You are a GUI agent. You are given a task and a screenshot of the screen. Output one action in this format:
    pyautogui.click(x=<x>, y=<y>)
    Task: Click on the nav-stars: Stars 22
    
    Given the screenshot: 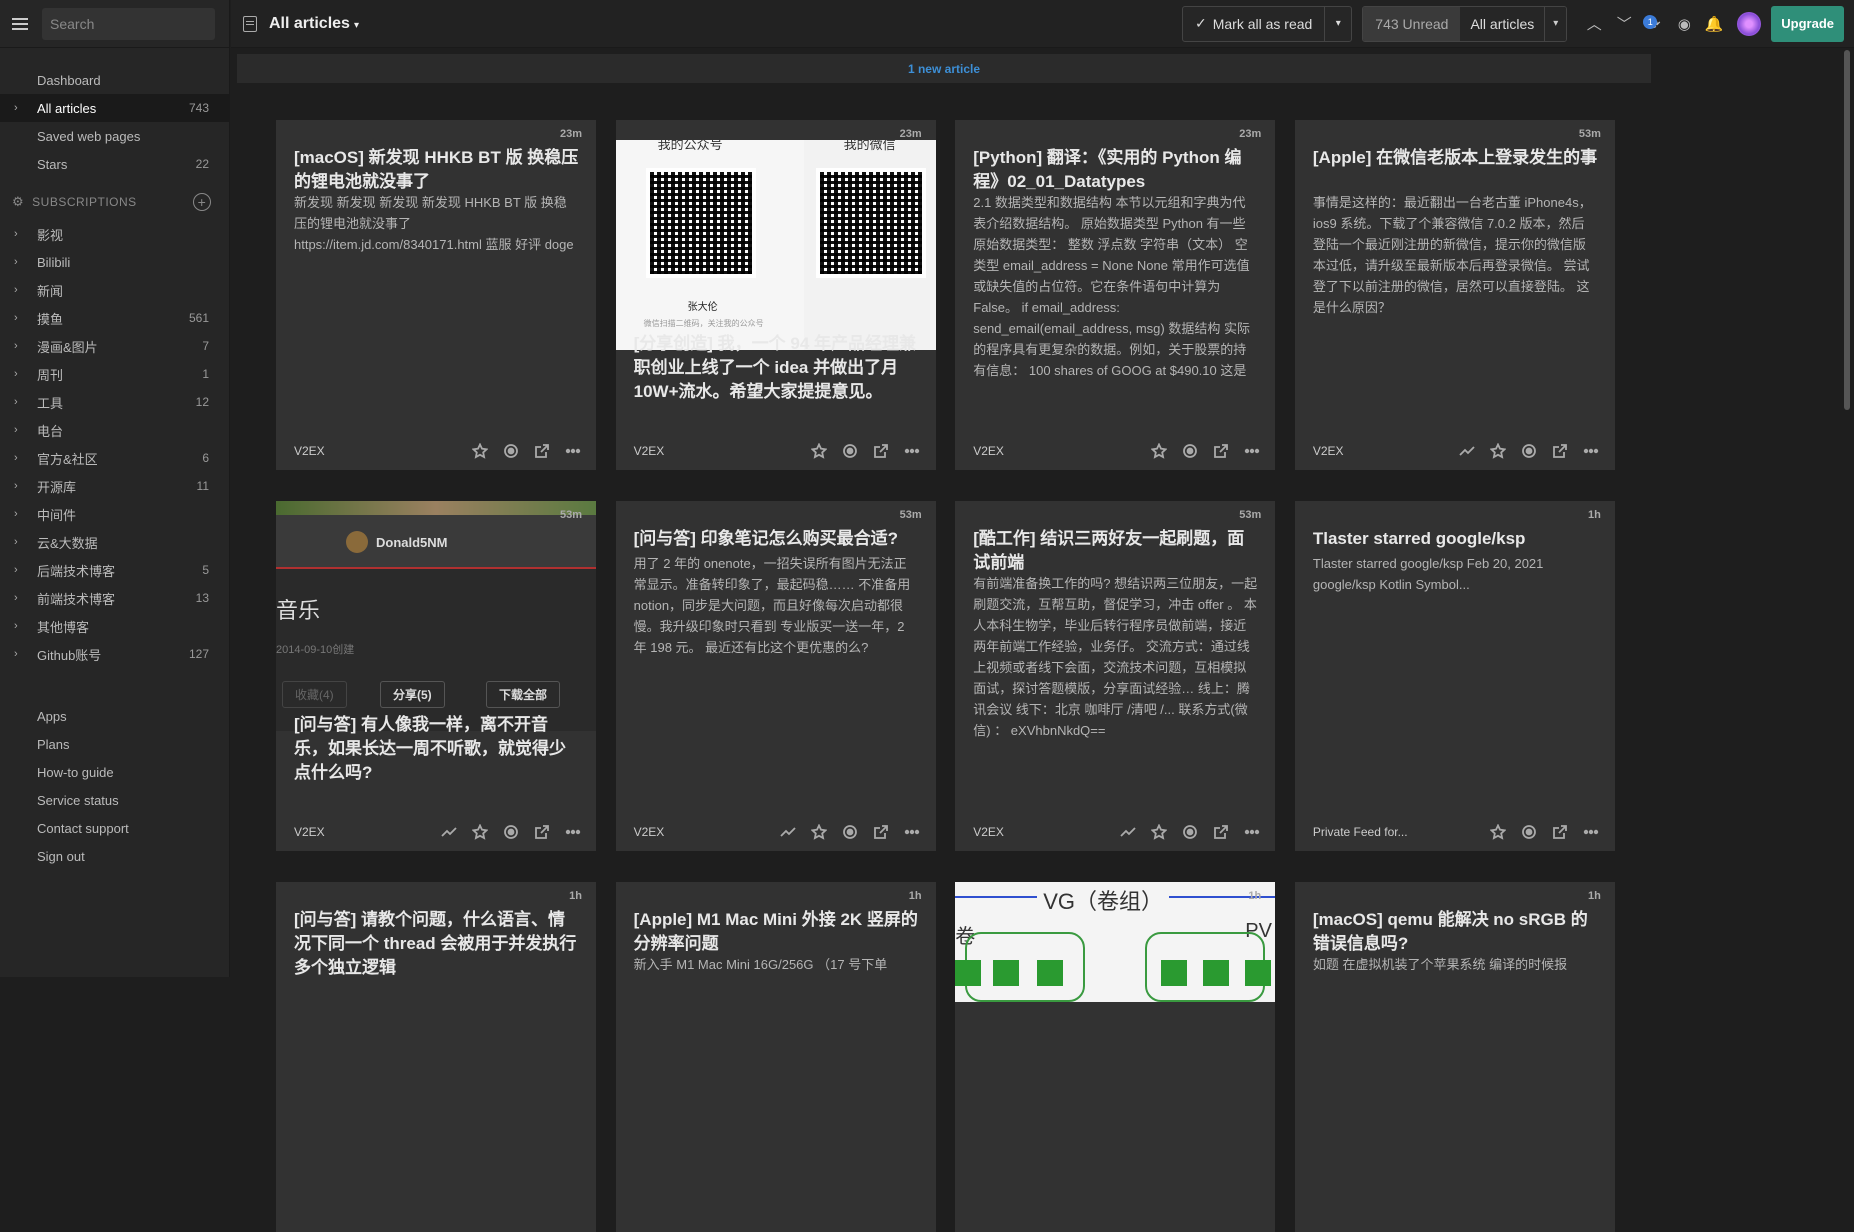 What is the action you would take?
    pyautogui.click(x=114, y=164)
    